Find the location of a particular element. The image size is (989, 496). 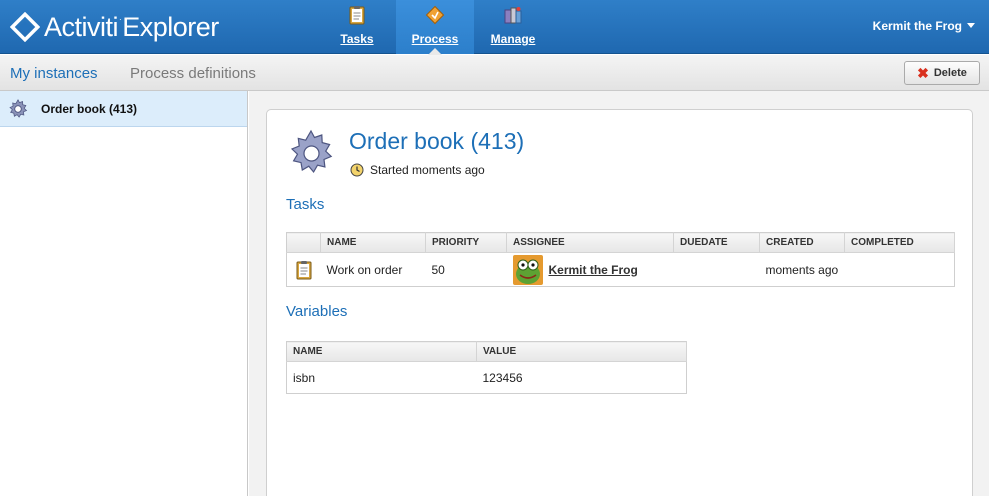

table-row: isbn 123456 is located at coordinates (487, 378).